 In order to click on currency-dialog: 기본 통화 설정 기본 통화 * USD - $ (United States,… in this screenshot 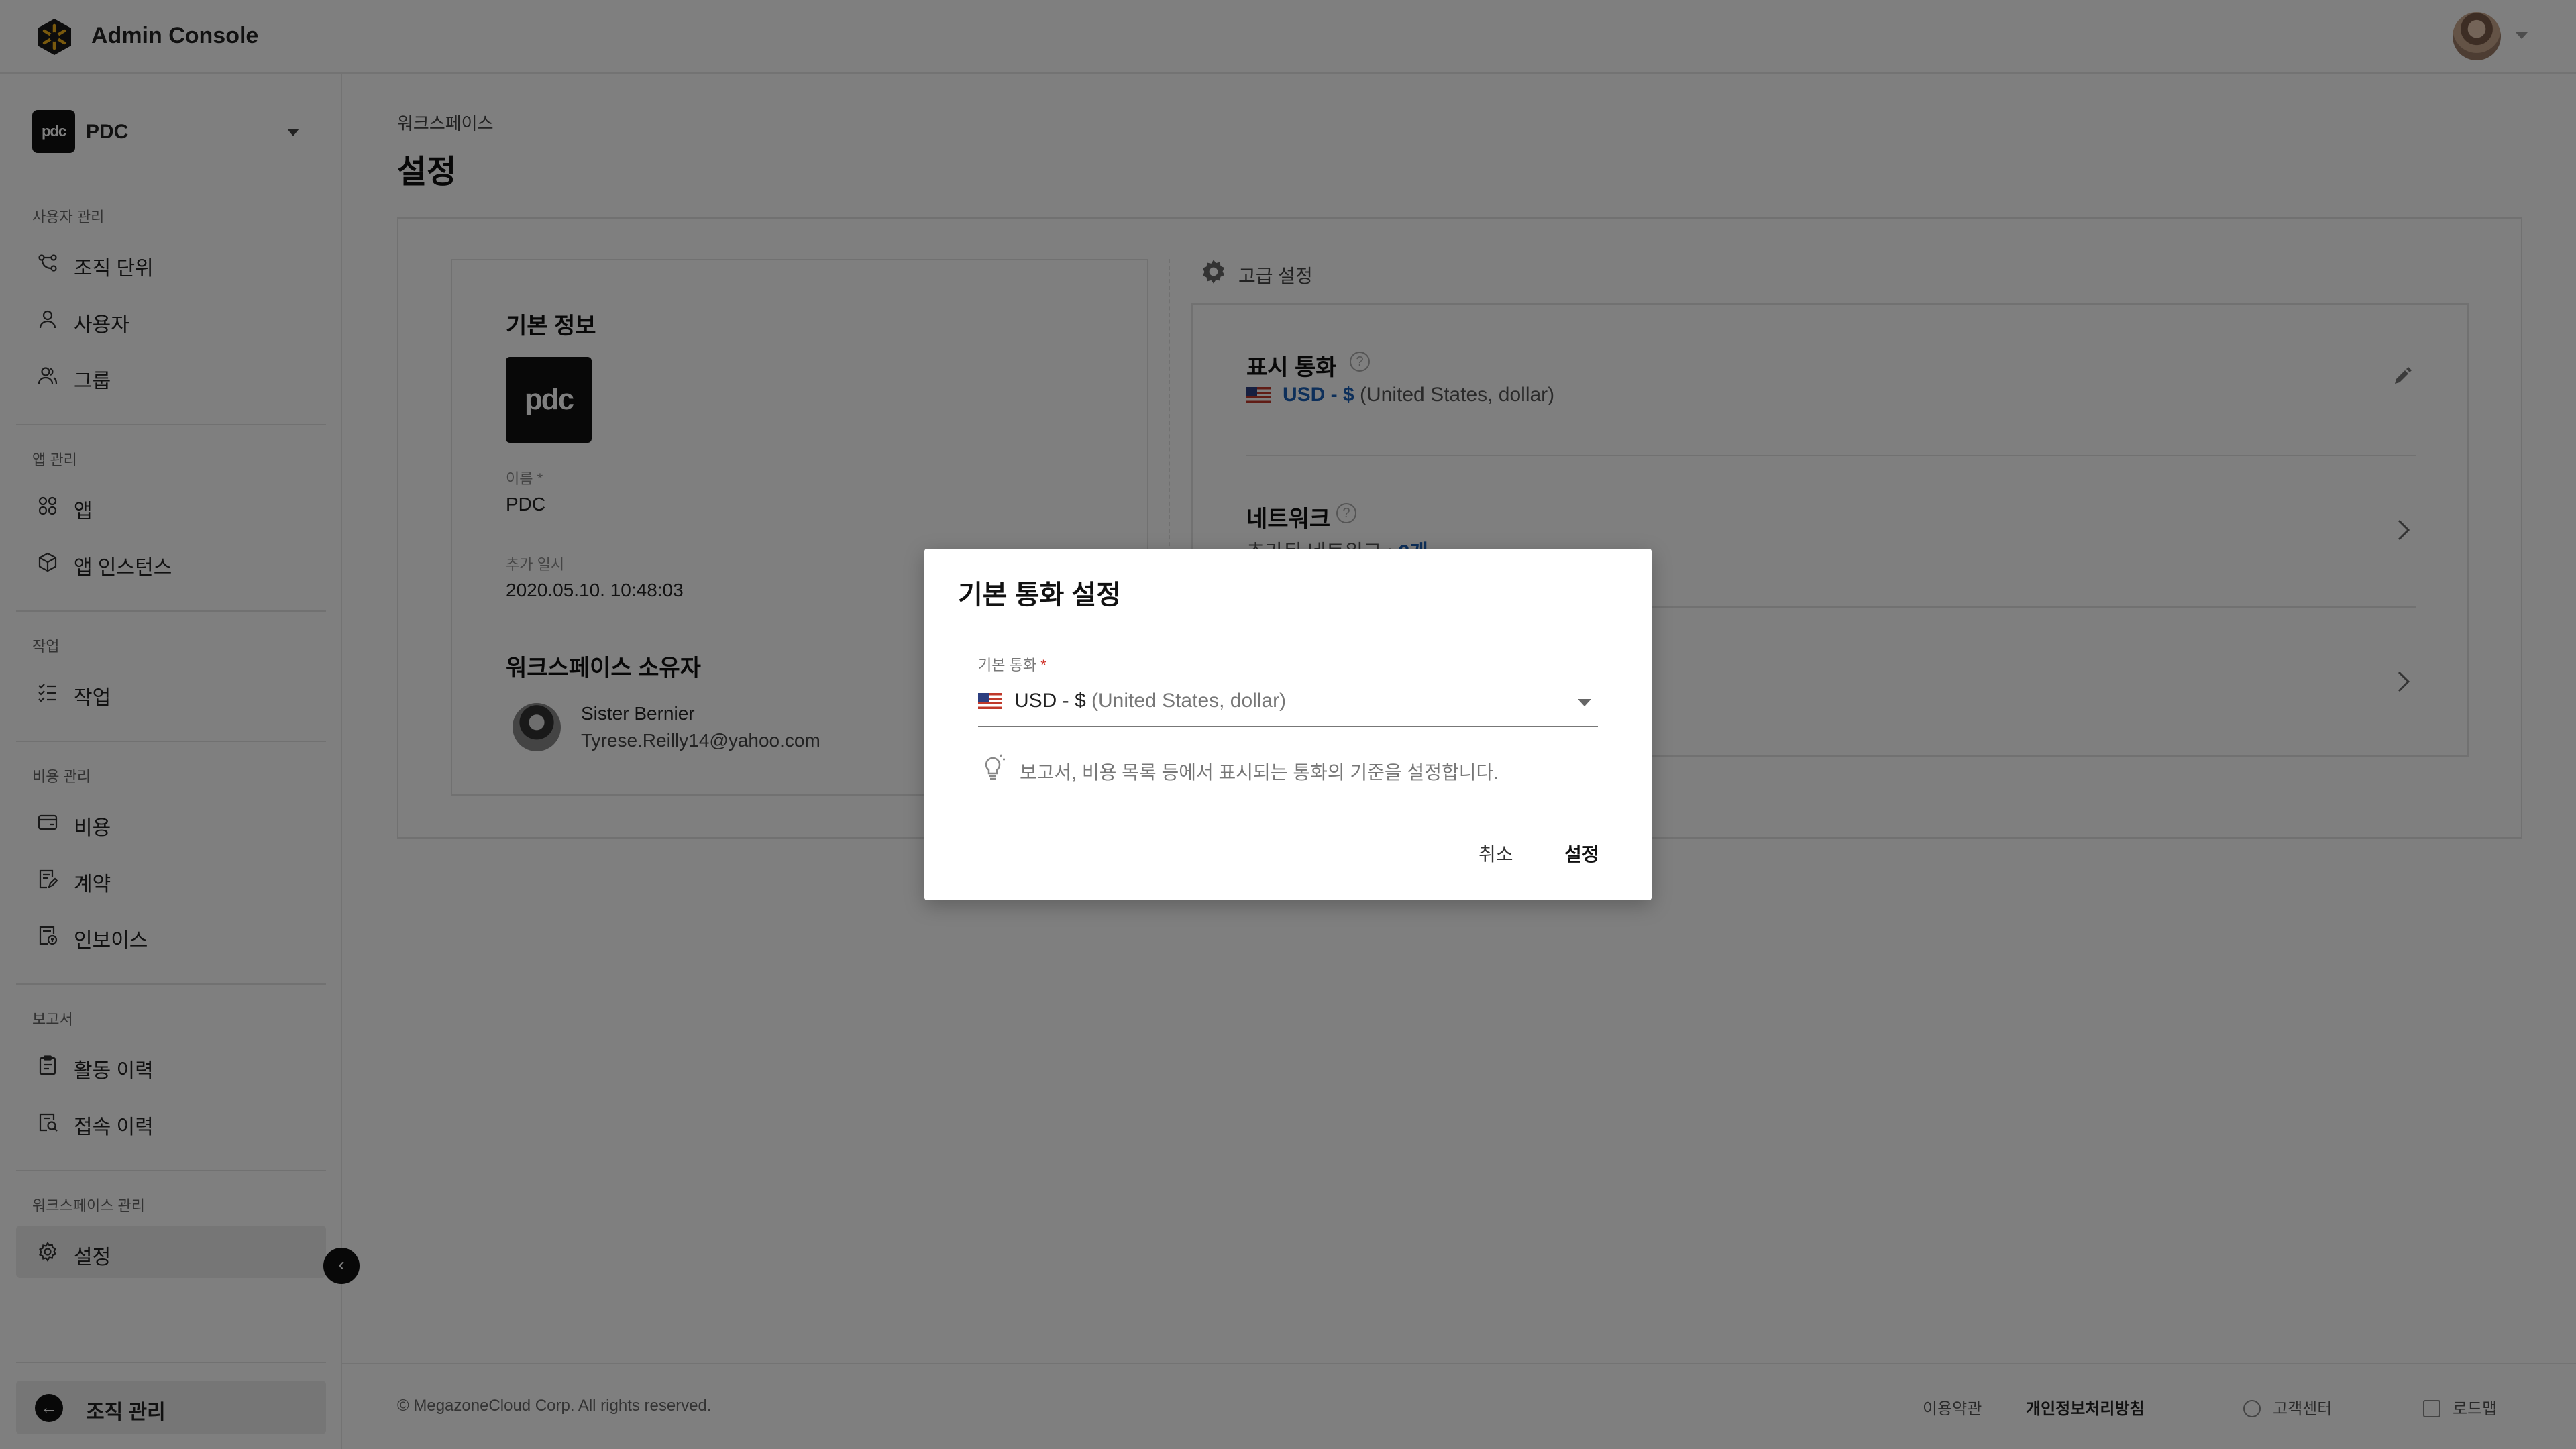, I will do `click(1288, 724)`.